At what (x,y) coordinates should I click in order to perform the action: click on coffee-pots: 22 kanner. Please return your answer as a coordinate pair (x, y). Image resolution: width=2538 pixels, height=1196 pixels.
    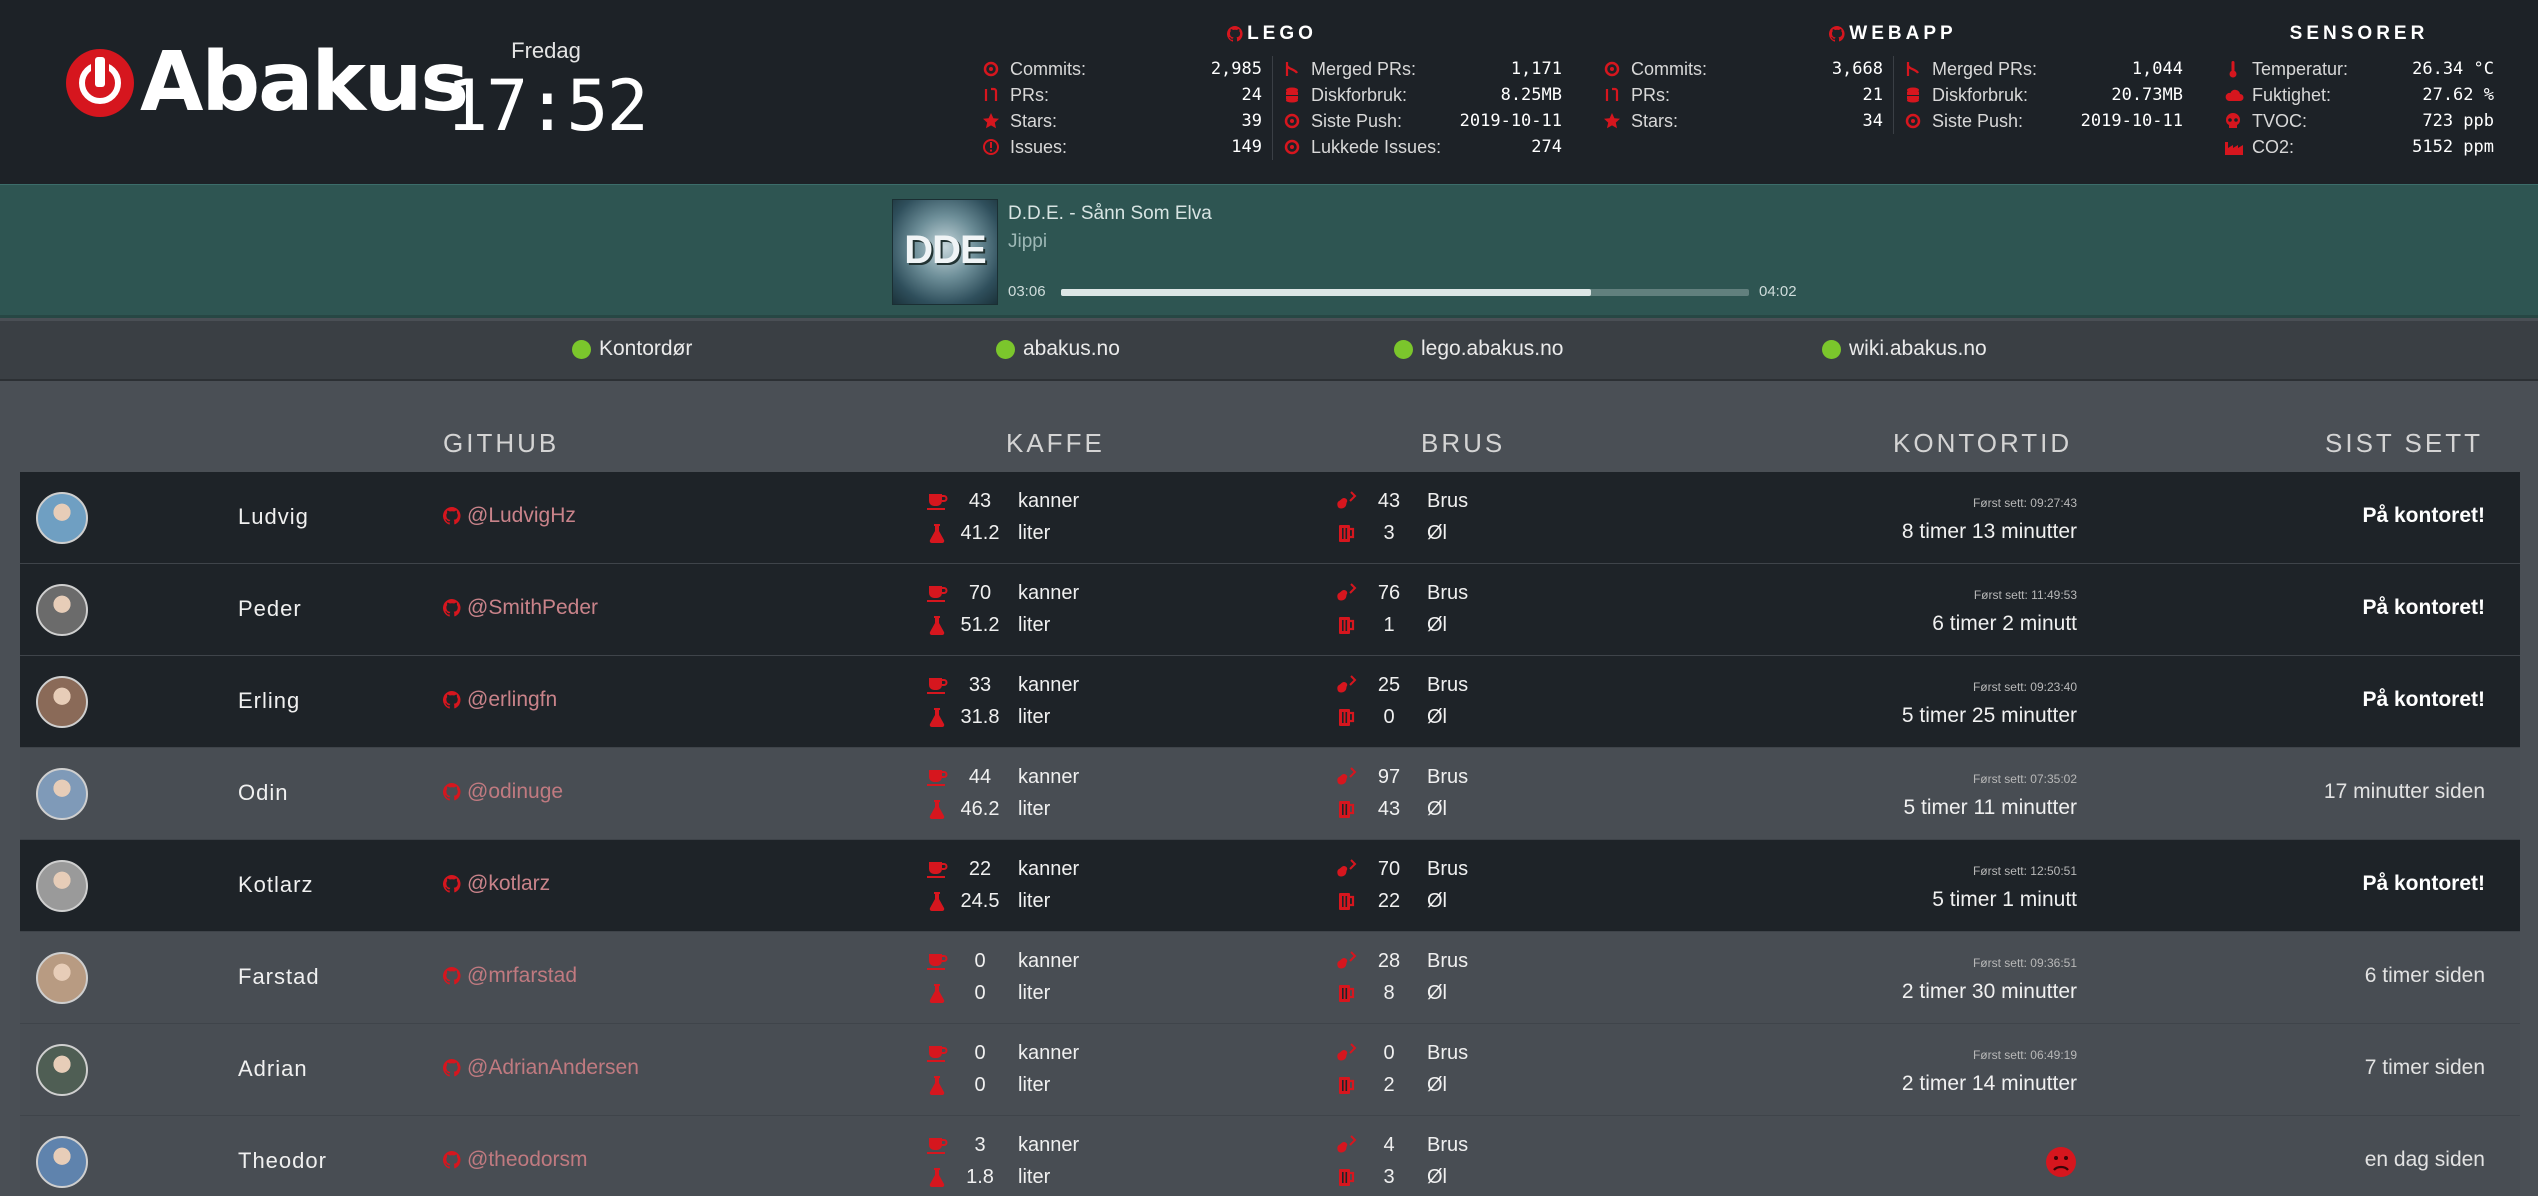
    Looking at the image, I should click on (1002, 869).